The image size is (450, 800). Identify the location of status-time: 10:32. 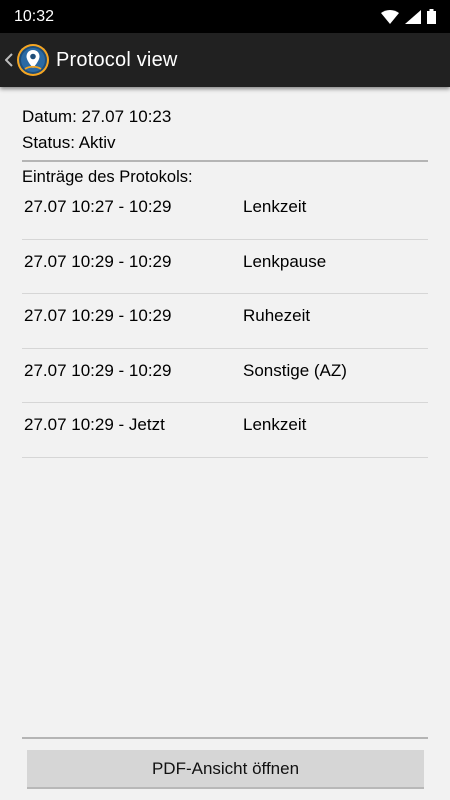
(34, 16).